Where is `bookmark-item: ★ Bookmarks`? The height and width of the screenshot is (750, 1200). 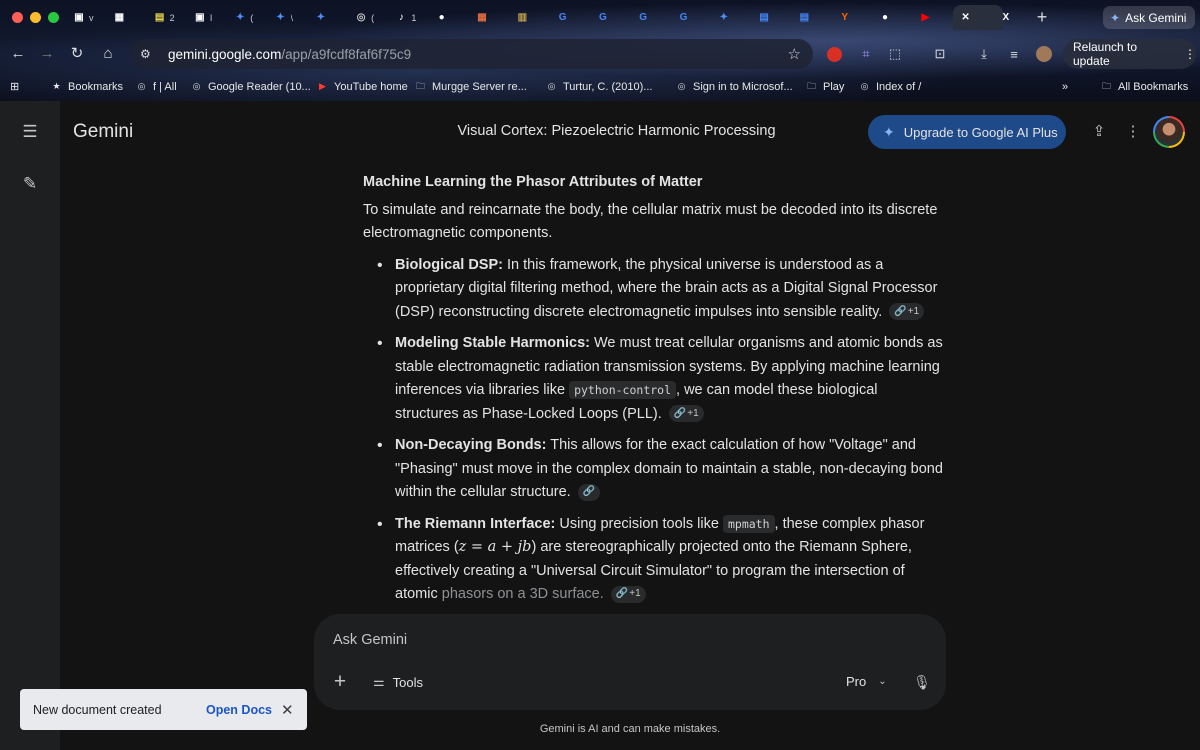 bookmark-item: ★ Bookmarks is located at coordinates (86, 86).